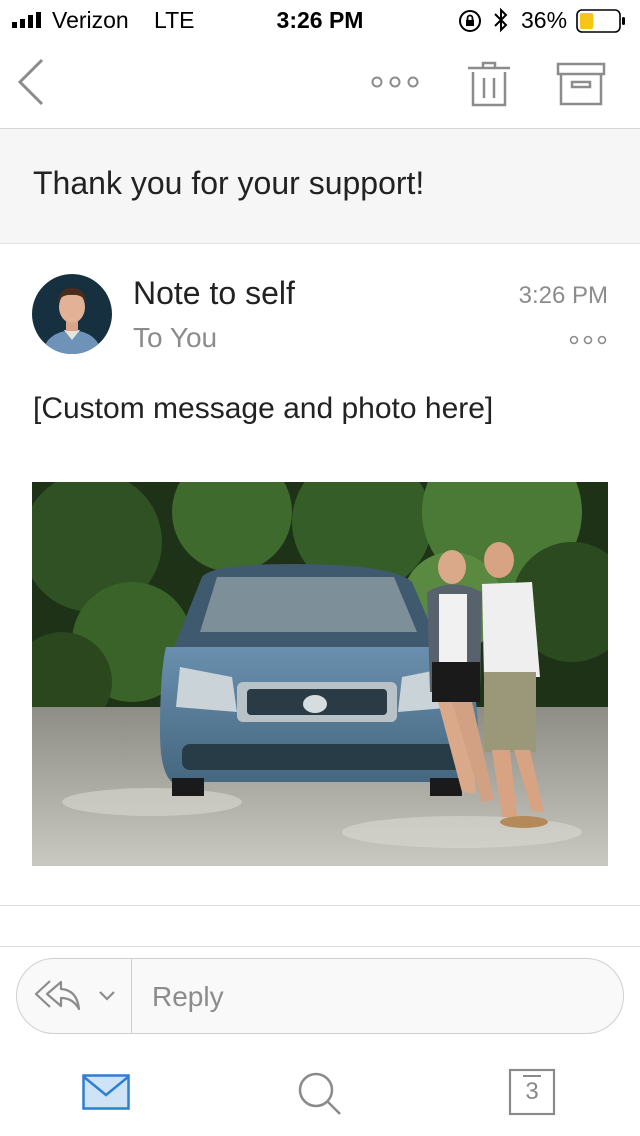 The height and width of the screenshot is (1136, 640). Describe the element at coordinates (263, 408) in the screenshot. I see `message-body: [Custom message and photo here]` at that location.